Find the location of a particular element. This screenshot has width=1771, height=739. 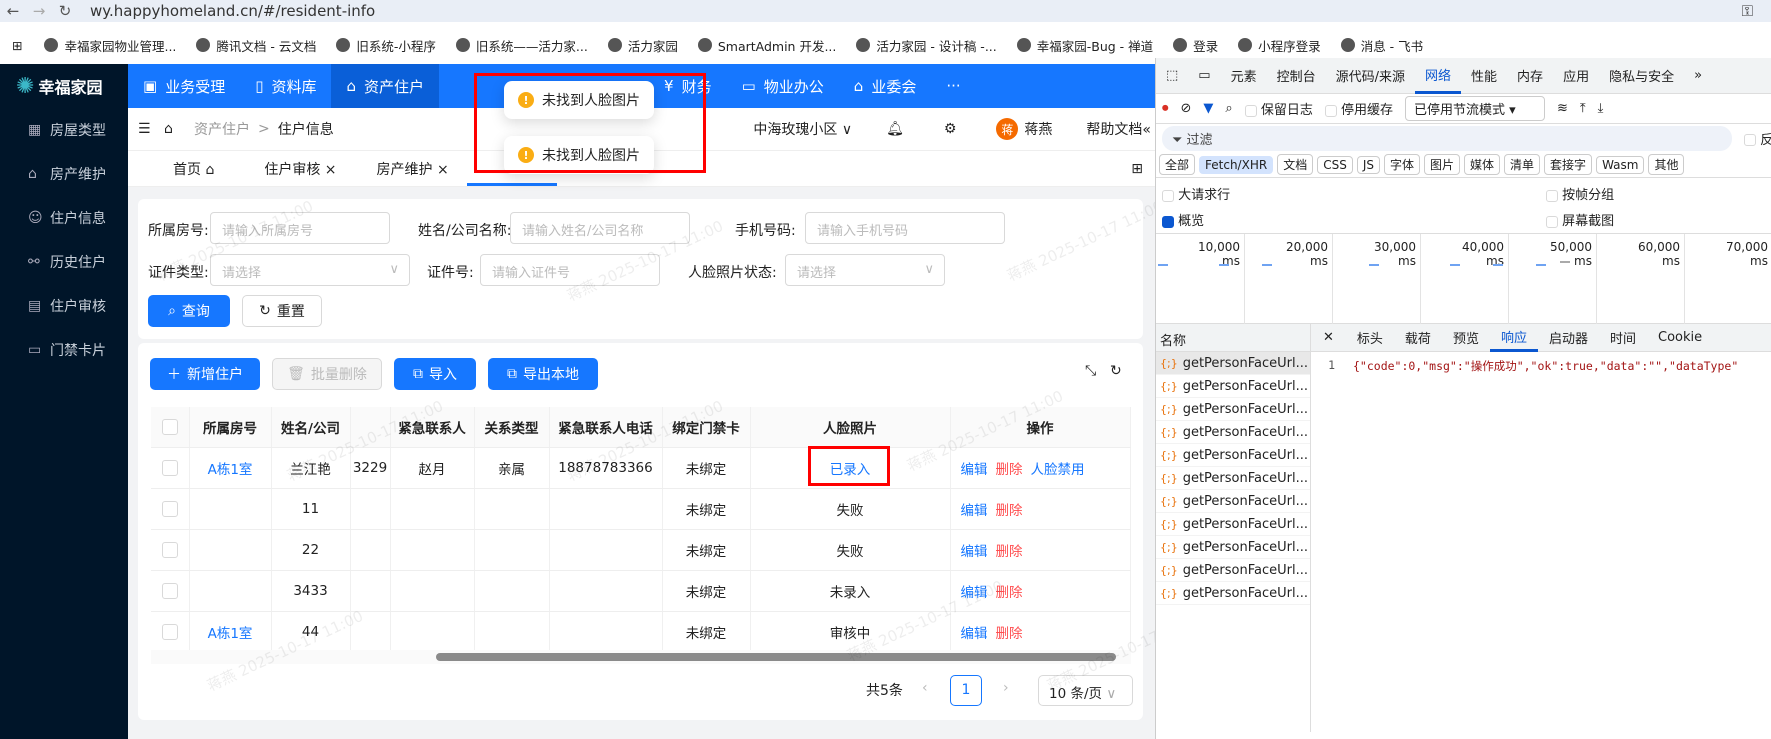

key-icon: ⚿ is located at coordinates (1747, 11).